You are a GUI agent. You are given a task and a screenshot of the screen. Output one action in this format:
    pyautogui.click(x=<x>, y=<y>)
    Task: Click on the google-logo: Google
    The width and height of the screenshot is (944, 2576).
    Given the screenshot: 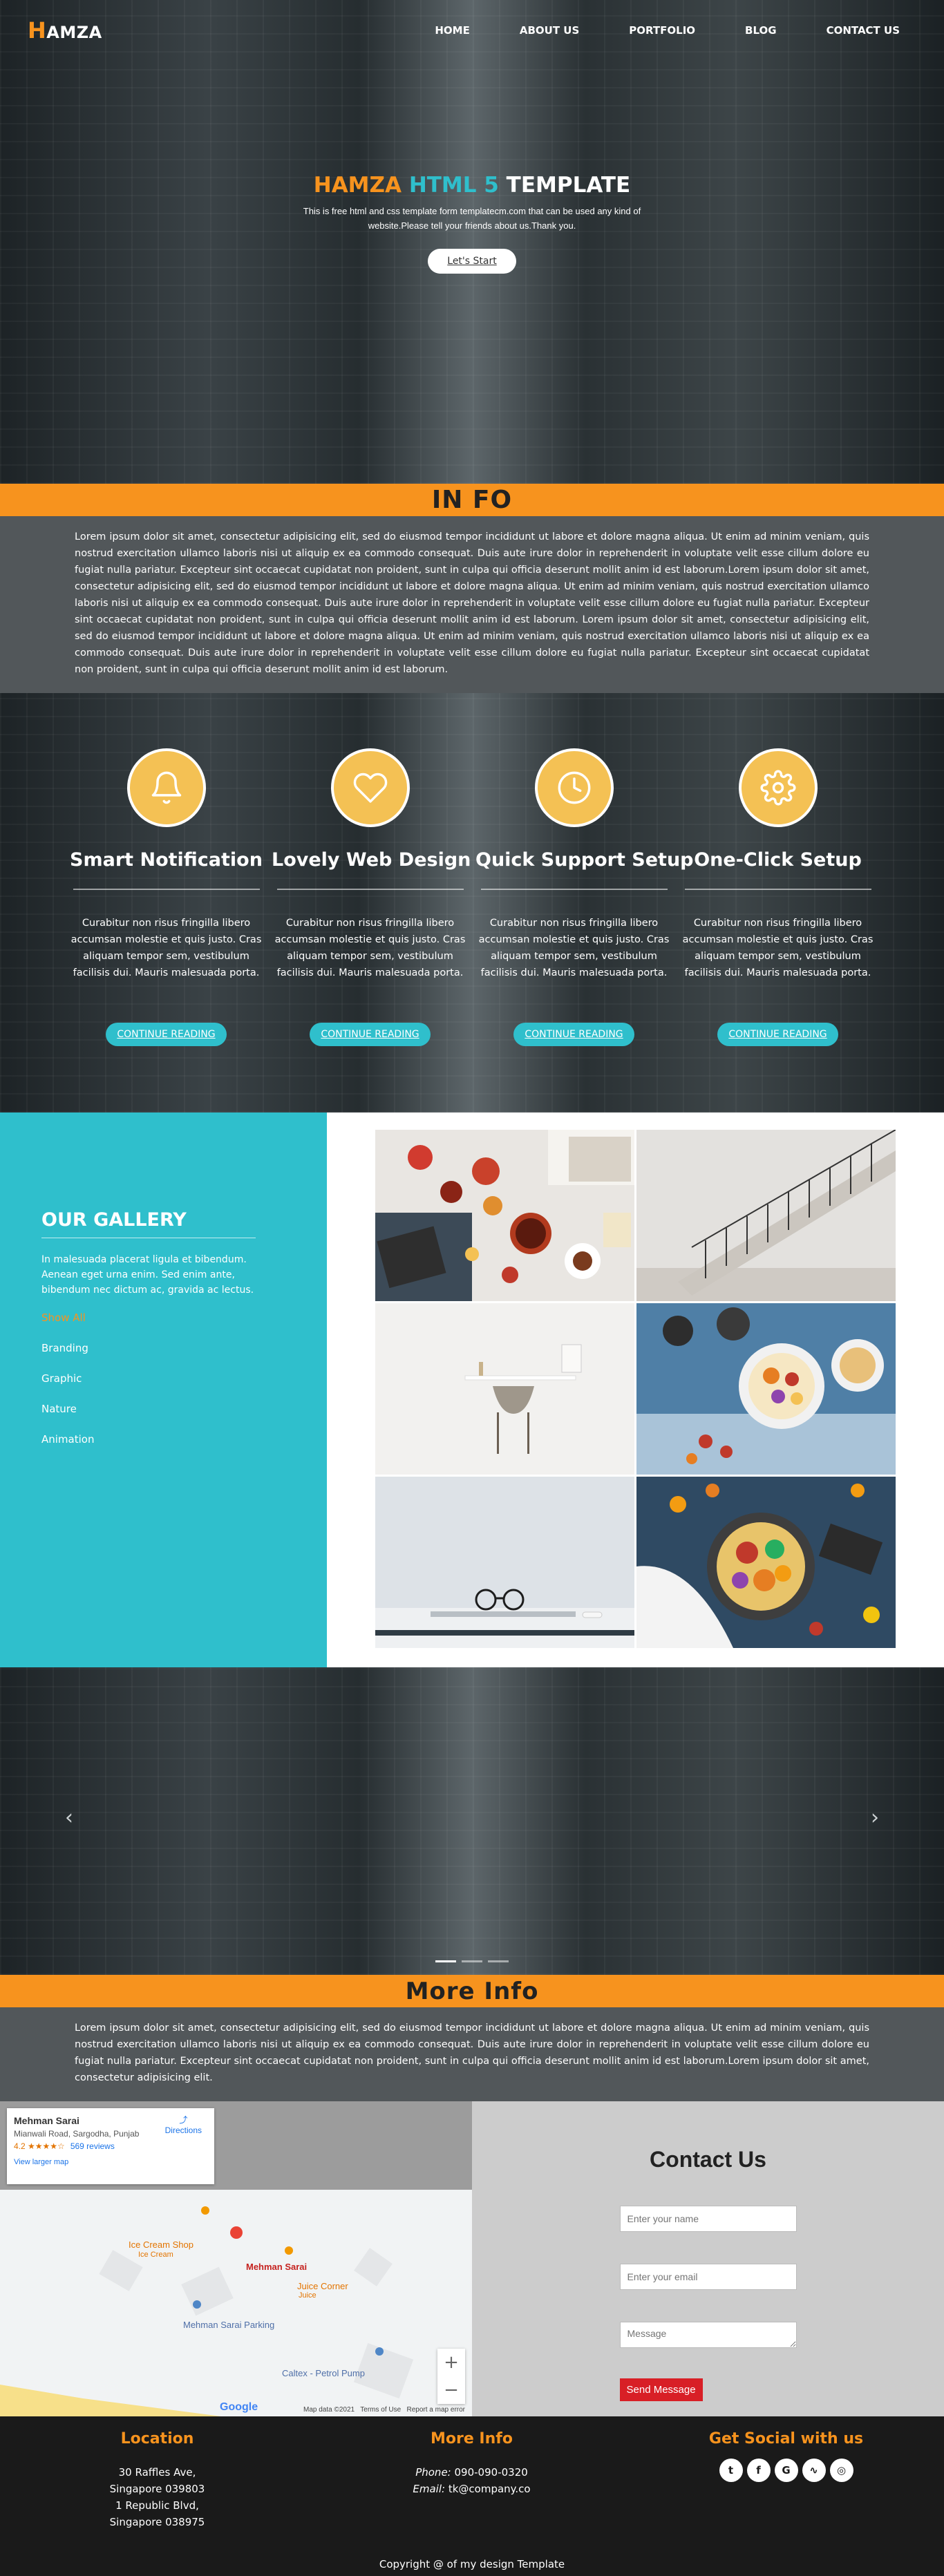 What is the action you would take?
    pyautogui.click(x=239, y=2407)
    